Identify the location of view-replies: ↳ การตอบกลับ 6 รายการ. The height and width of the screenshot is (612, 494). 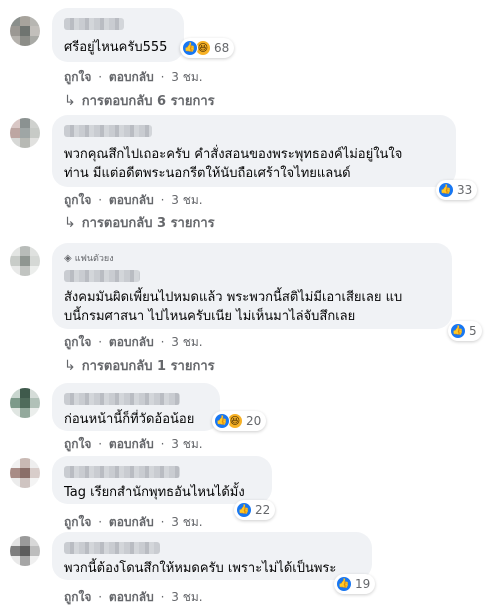
(139, 100).